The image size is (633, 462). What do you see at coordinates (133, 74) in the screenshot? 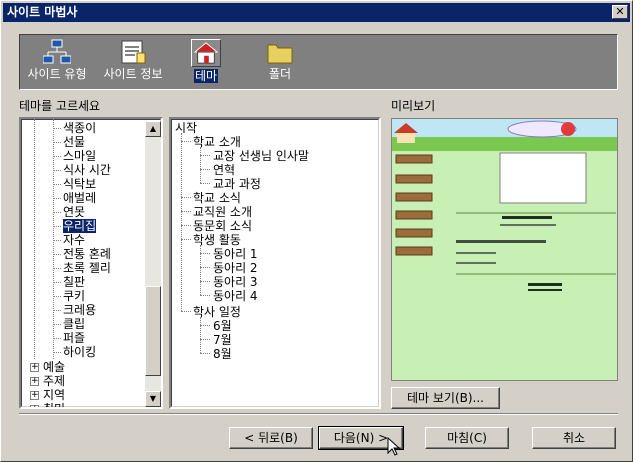
I see `step-site-info-label: 사이트 정보` at bounding box center [133, 74].